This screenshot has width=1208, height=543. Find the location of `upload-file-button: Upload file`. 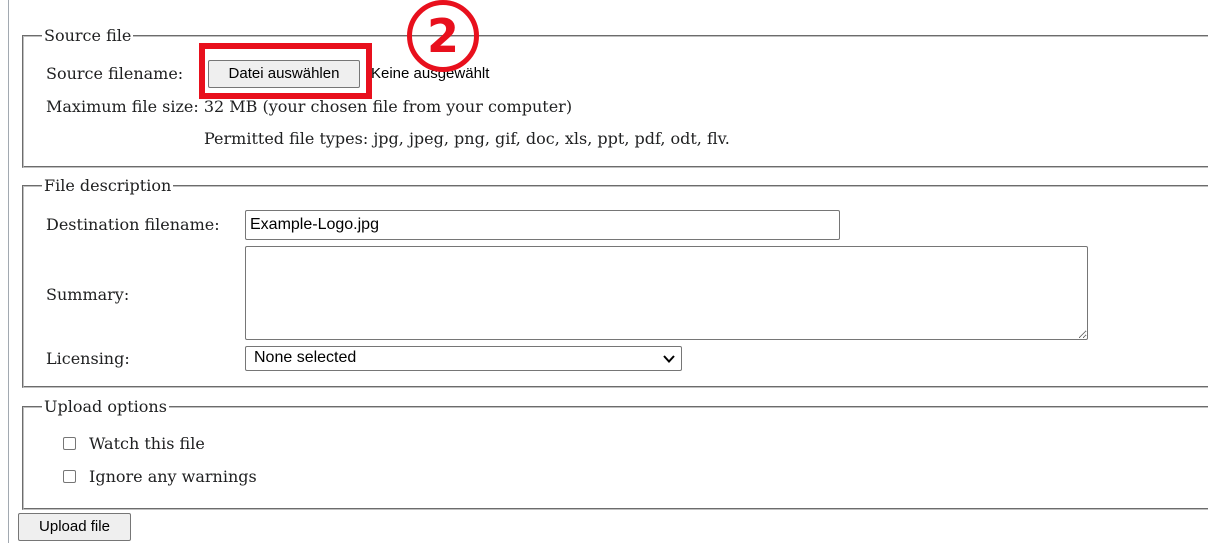

upload-file-button: Upload file is located at coordinates (74, 527).